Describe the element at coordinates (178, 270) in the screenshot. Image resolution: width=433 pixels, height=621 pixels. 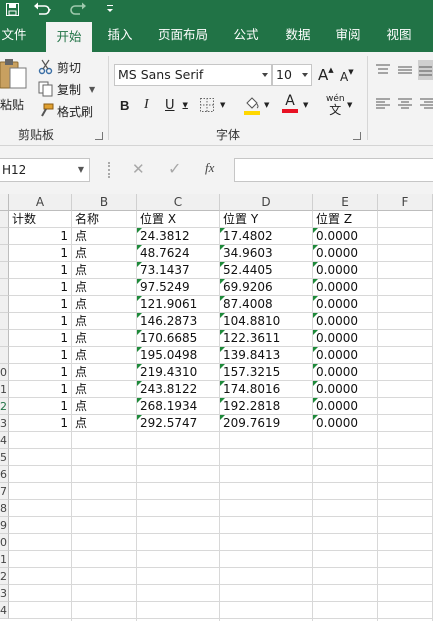
I see `coordinate-cell: 73.1437` at that location.